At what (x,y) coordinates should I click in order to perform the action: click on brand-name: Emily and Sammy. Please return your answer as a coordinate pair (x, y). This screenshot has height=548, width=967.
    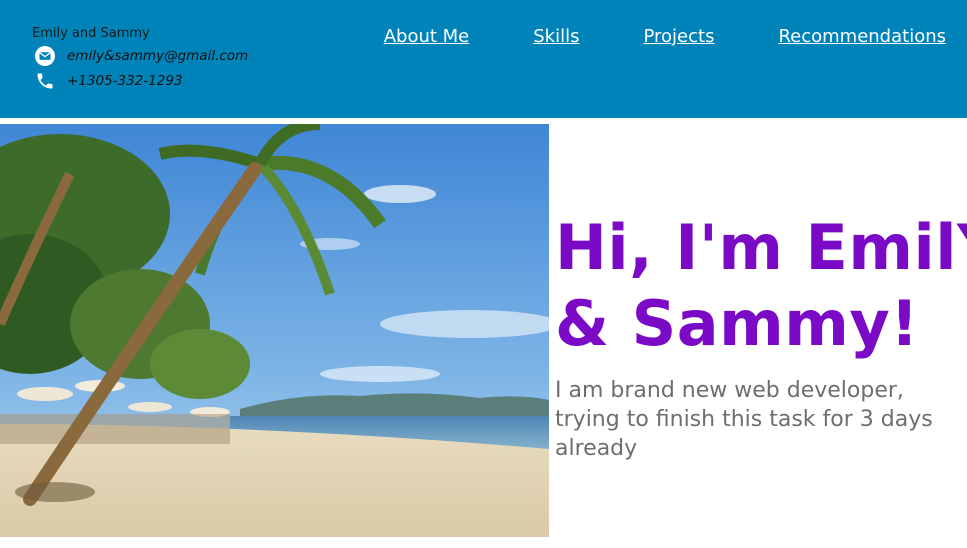
    Looking at the image, I should click on (91, 33).